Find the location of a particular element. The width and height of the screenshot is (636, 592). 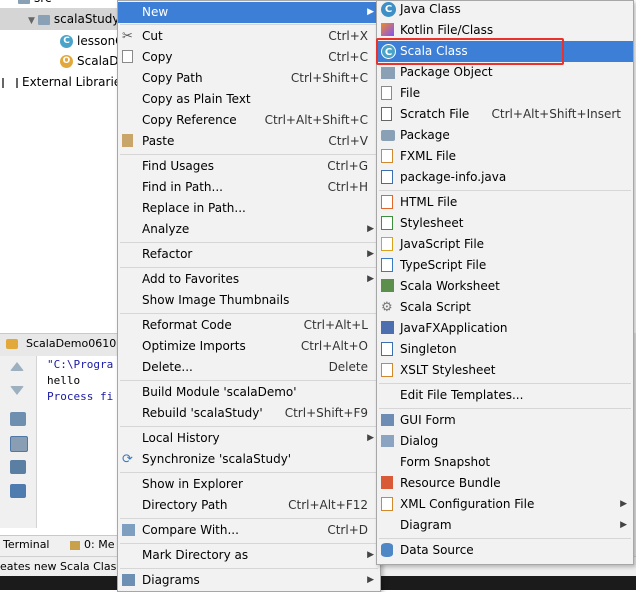

java-file-icon is located at coordinates (387, 177).